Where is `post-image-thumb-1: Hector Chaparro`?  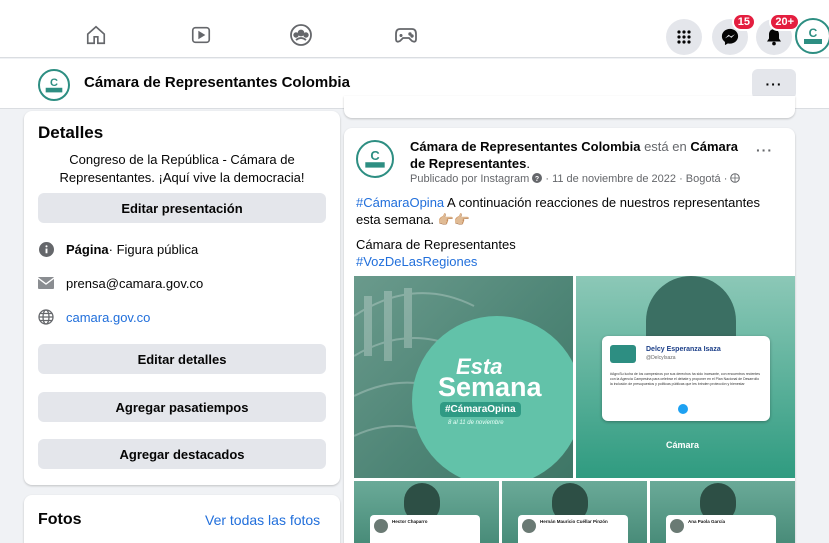 post-image-thumb-1: Hector Chaparro is located at coordinates (426, 512).